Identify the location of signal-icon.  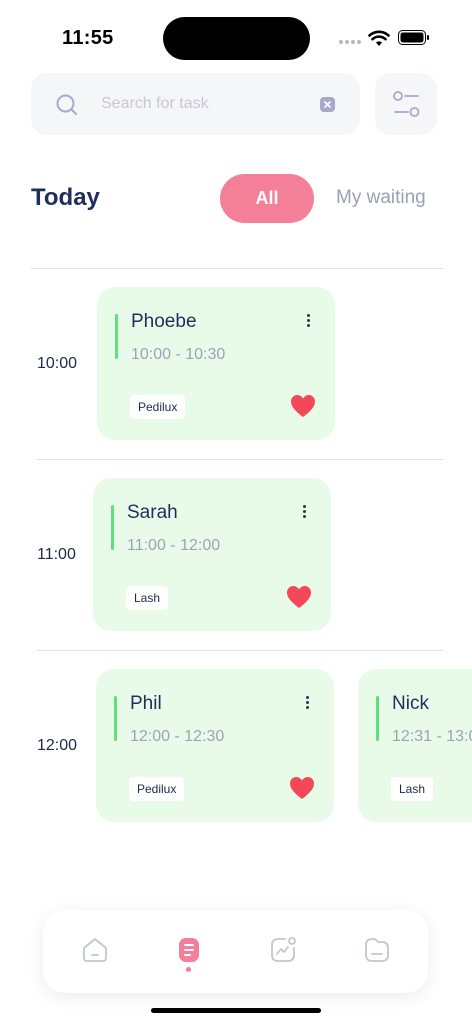
(350, 42).